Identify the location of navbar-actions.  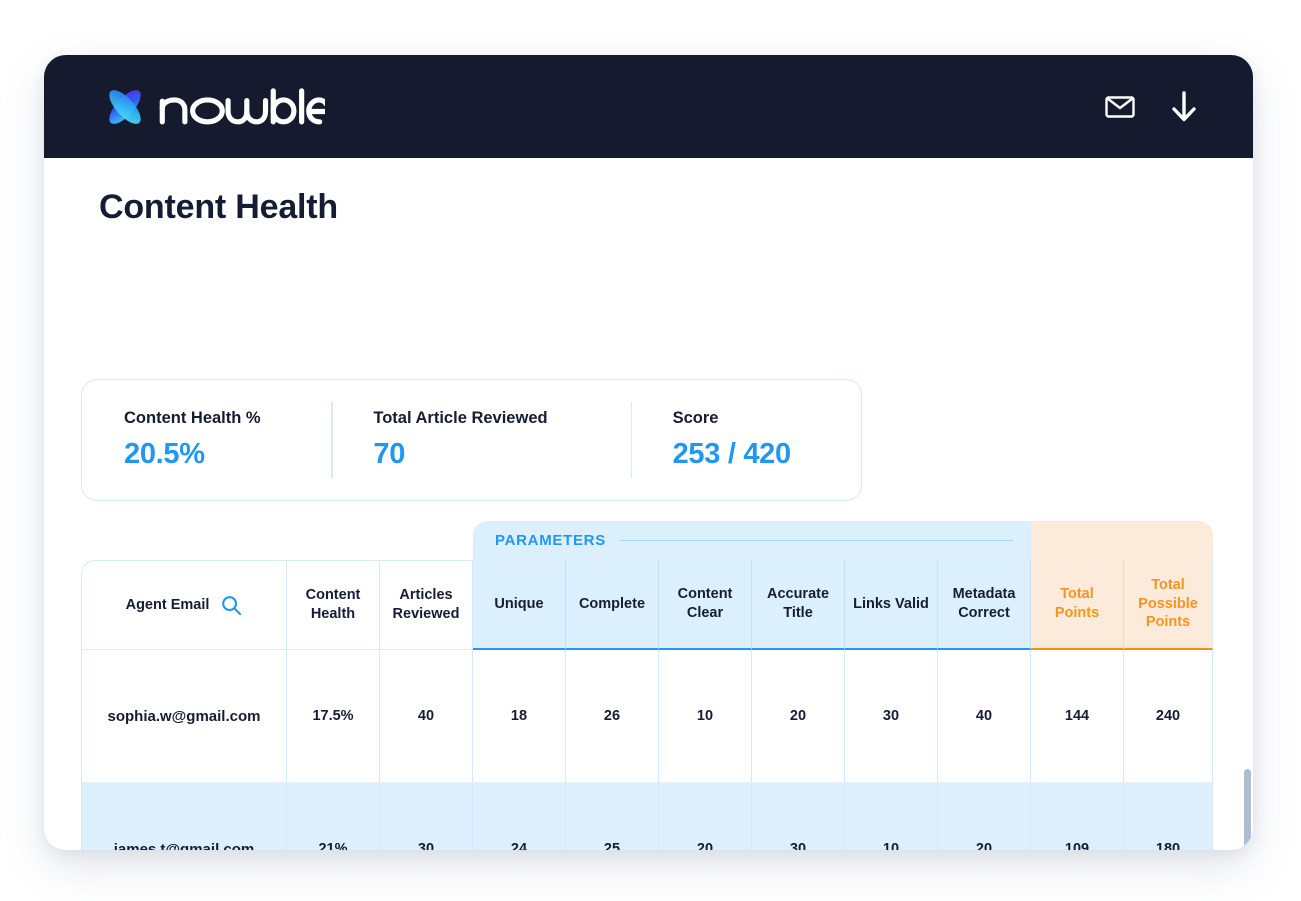
(1152, 107).